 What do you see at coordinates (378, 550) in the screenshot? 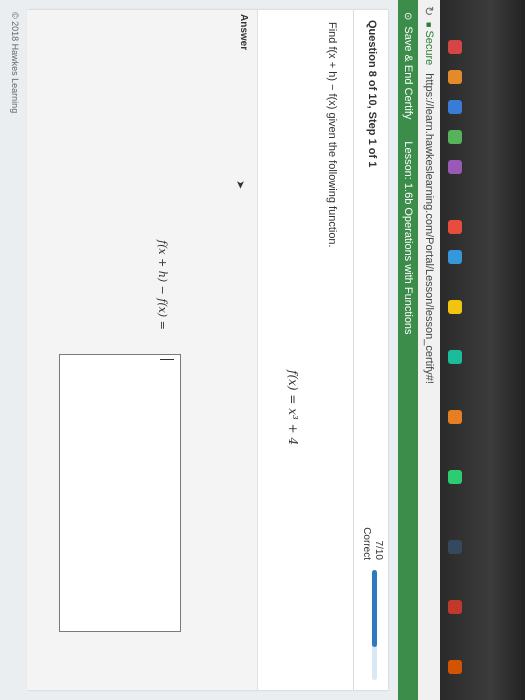
I see `score-fraction: 7/10` at bounding box center [378, 550].